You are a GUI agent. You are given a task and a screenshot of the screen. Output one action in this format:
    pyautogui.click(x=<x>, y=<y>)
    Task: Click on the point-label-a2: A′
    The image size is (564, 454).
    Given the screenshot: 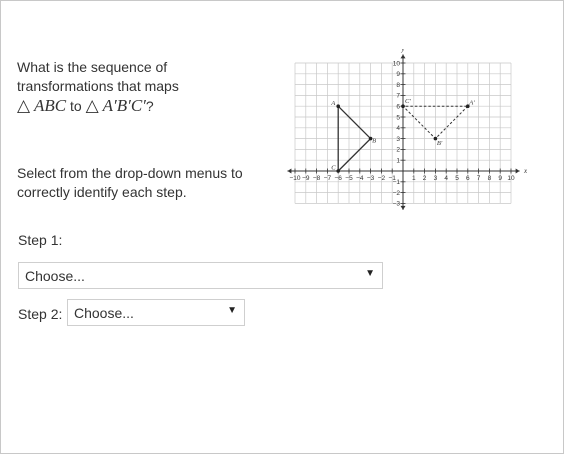 What is the action you would take?
    pyautogui.click(x=471, y=103)
    